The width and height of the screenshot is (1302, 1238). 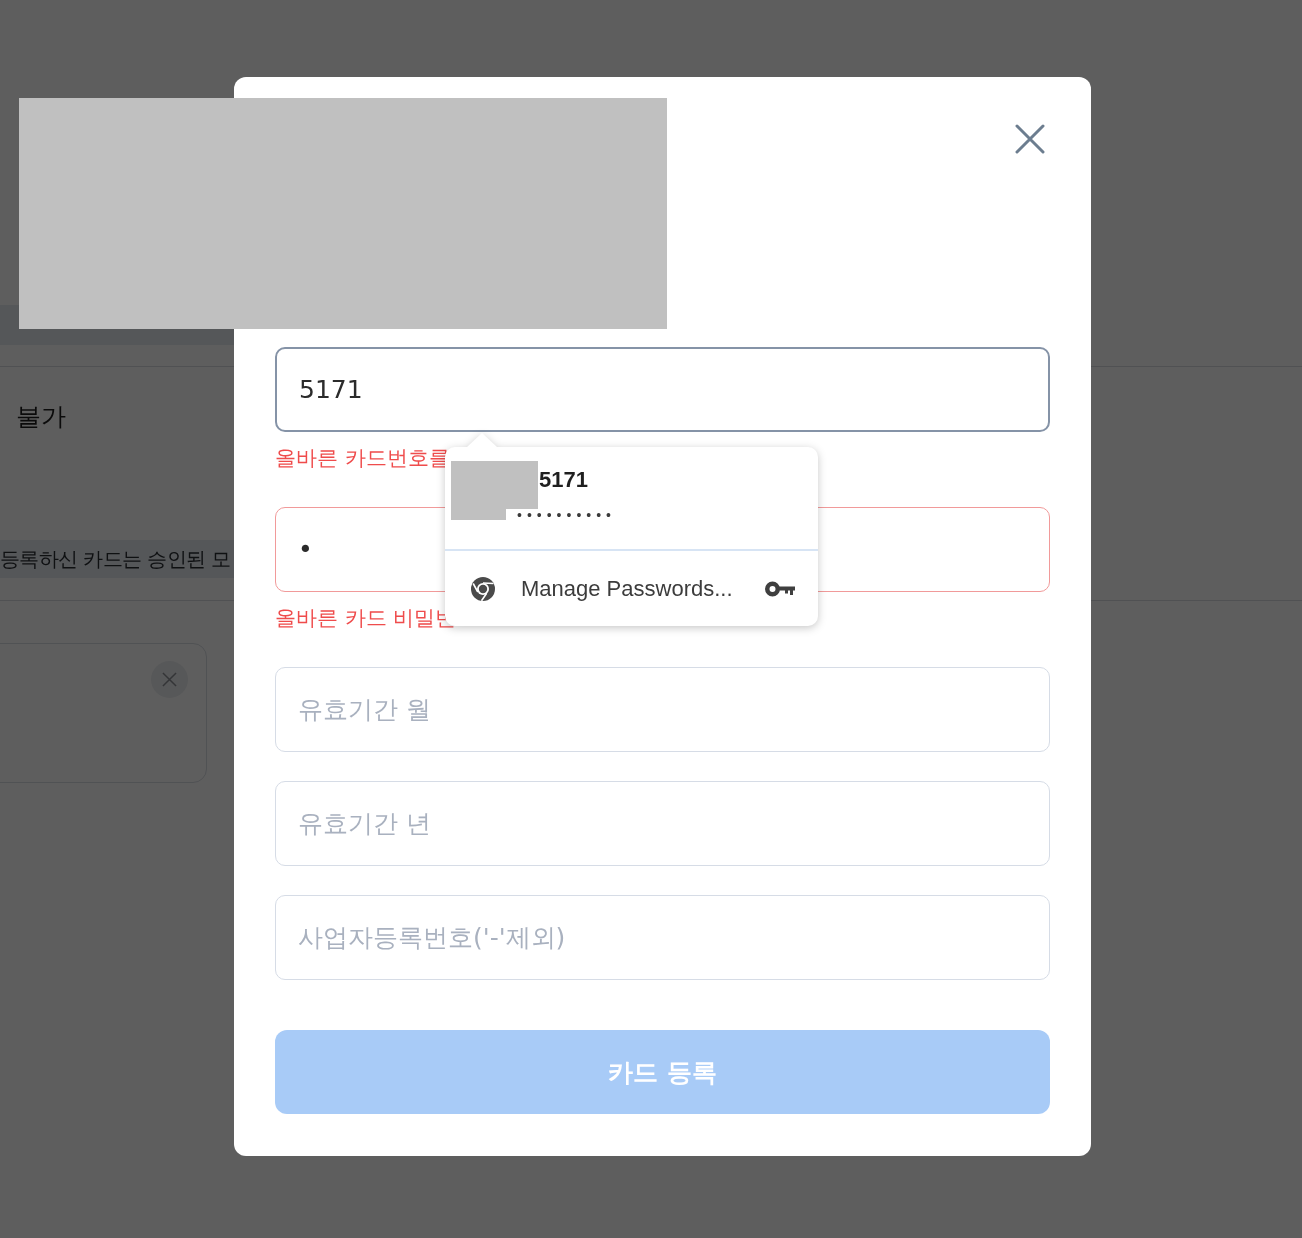 I want to click on close-button, so click(x=1030, y=139).